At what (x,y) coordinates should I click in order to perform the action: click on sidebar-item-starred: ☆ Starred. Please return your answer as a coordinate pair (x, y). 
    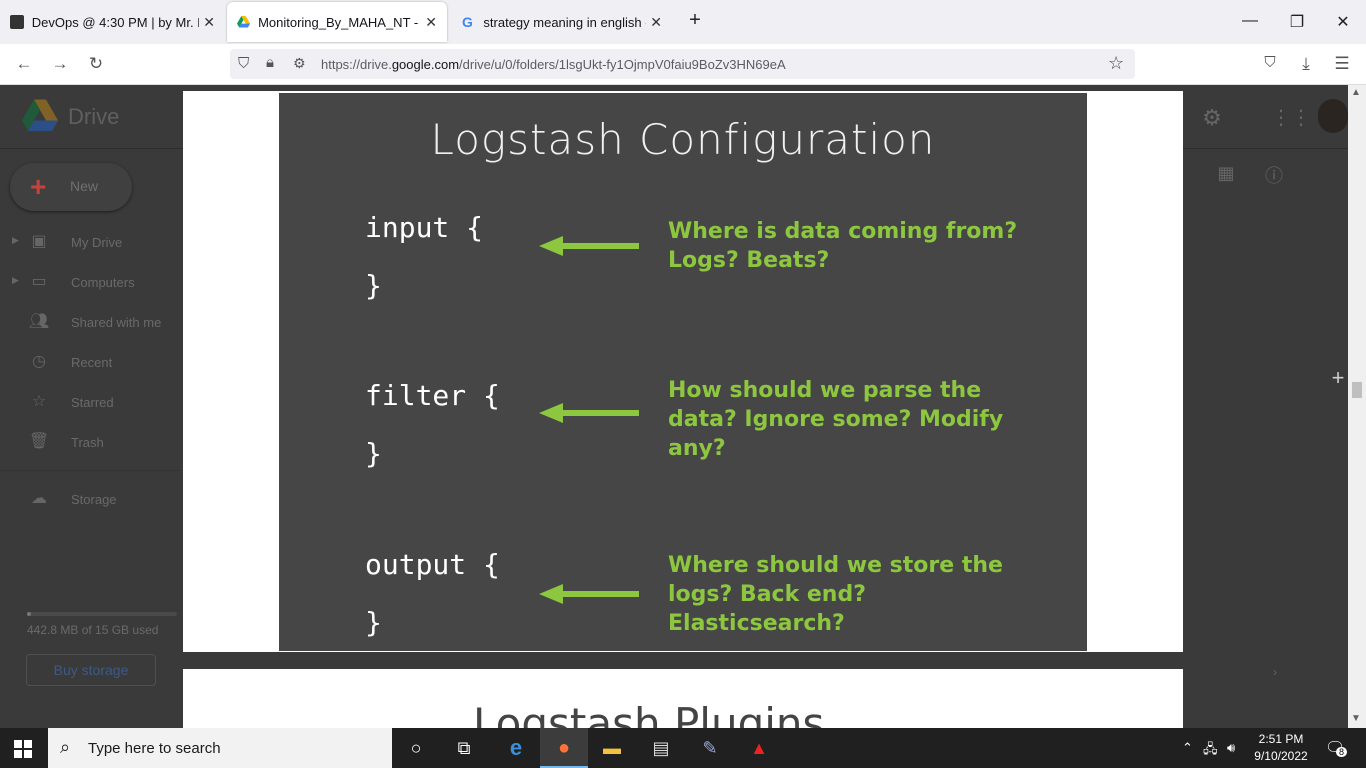
    Looking at the image, I should click on (90, 402).